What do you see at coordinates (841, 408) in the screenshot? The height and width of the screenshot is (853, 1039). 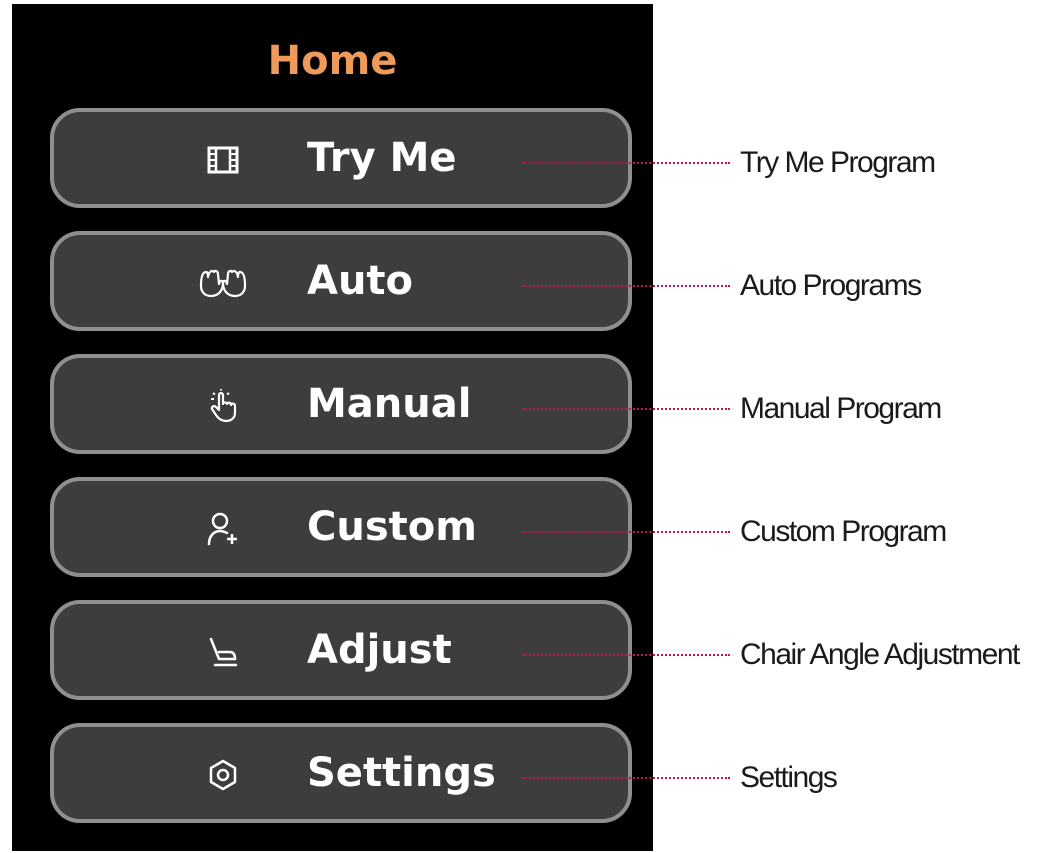 I see `callout-manual-program: Manual Program` at bounding box center [841, 408].